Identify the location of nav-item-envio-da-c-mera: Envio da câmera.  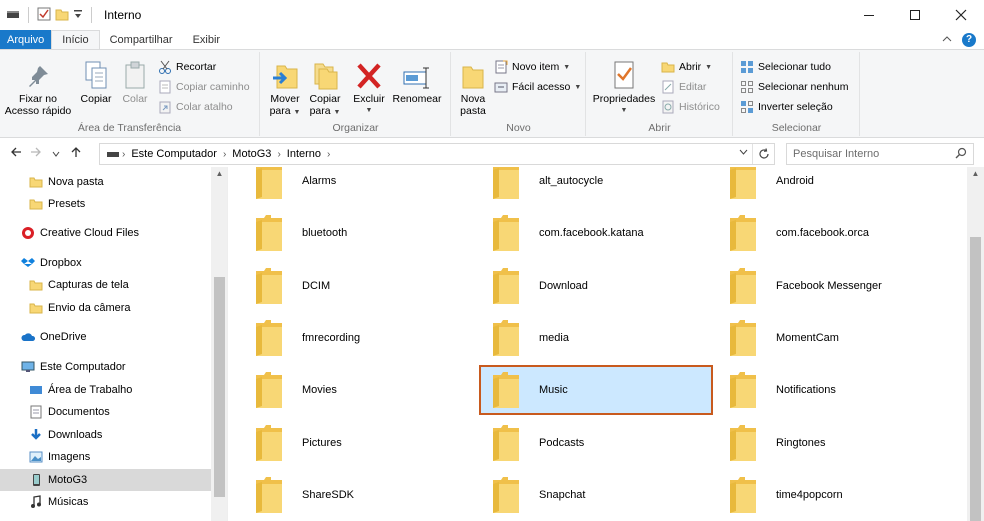
(106, 308).